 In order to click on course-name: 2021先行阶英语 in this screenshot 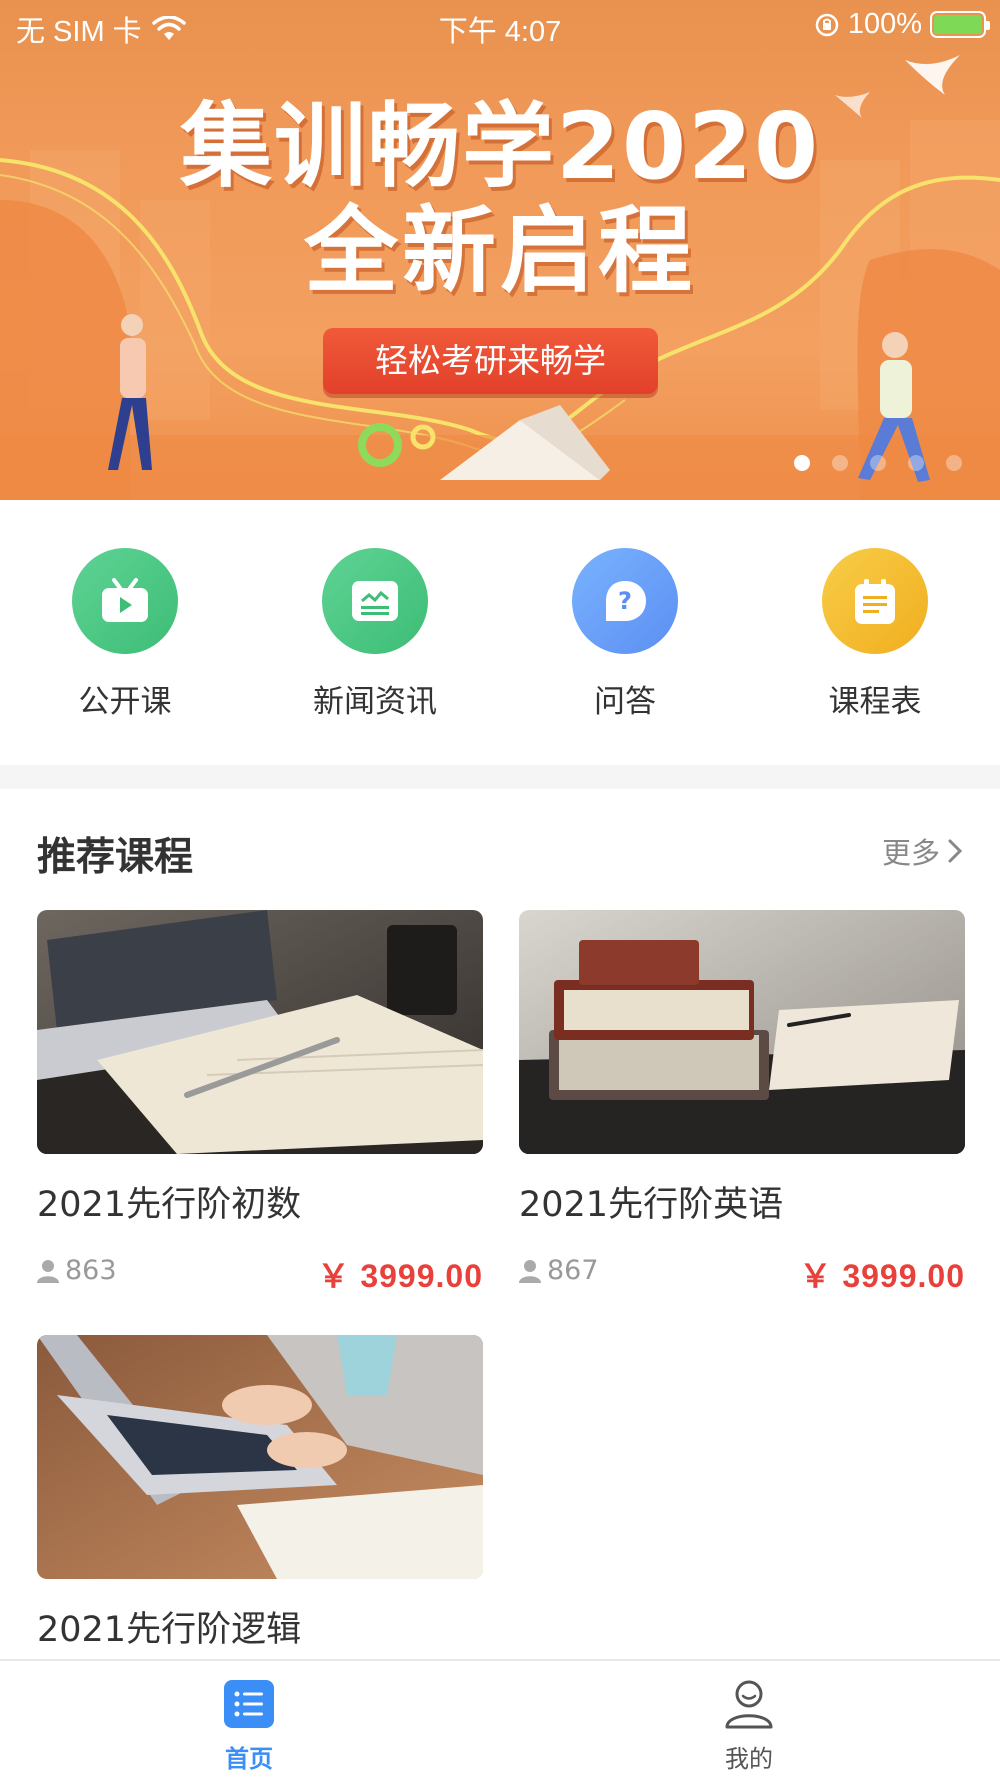, I will do `click(651, 1205)`.